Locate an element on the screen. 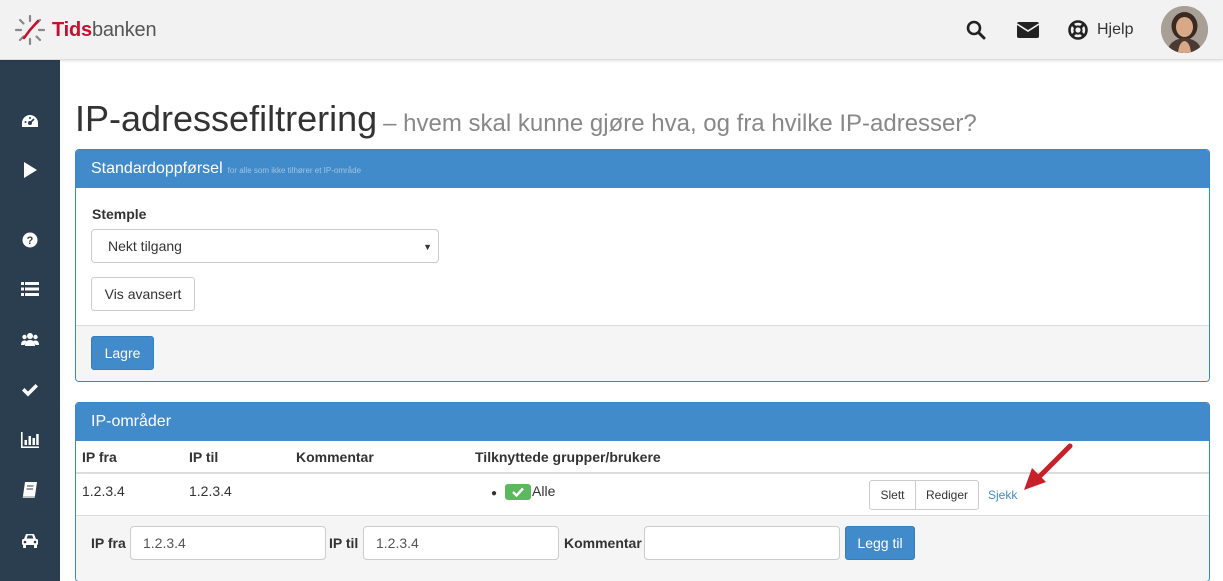  check-badge-icon is located at coordinates (518, 492).